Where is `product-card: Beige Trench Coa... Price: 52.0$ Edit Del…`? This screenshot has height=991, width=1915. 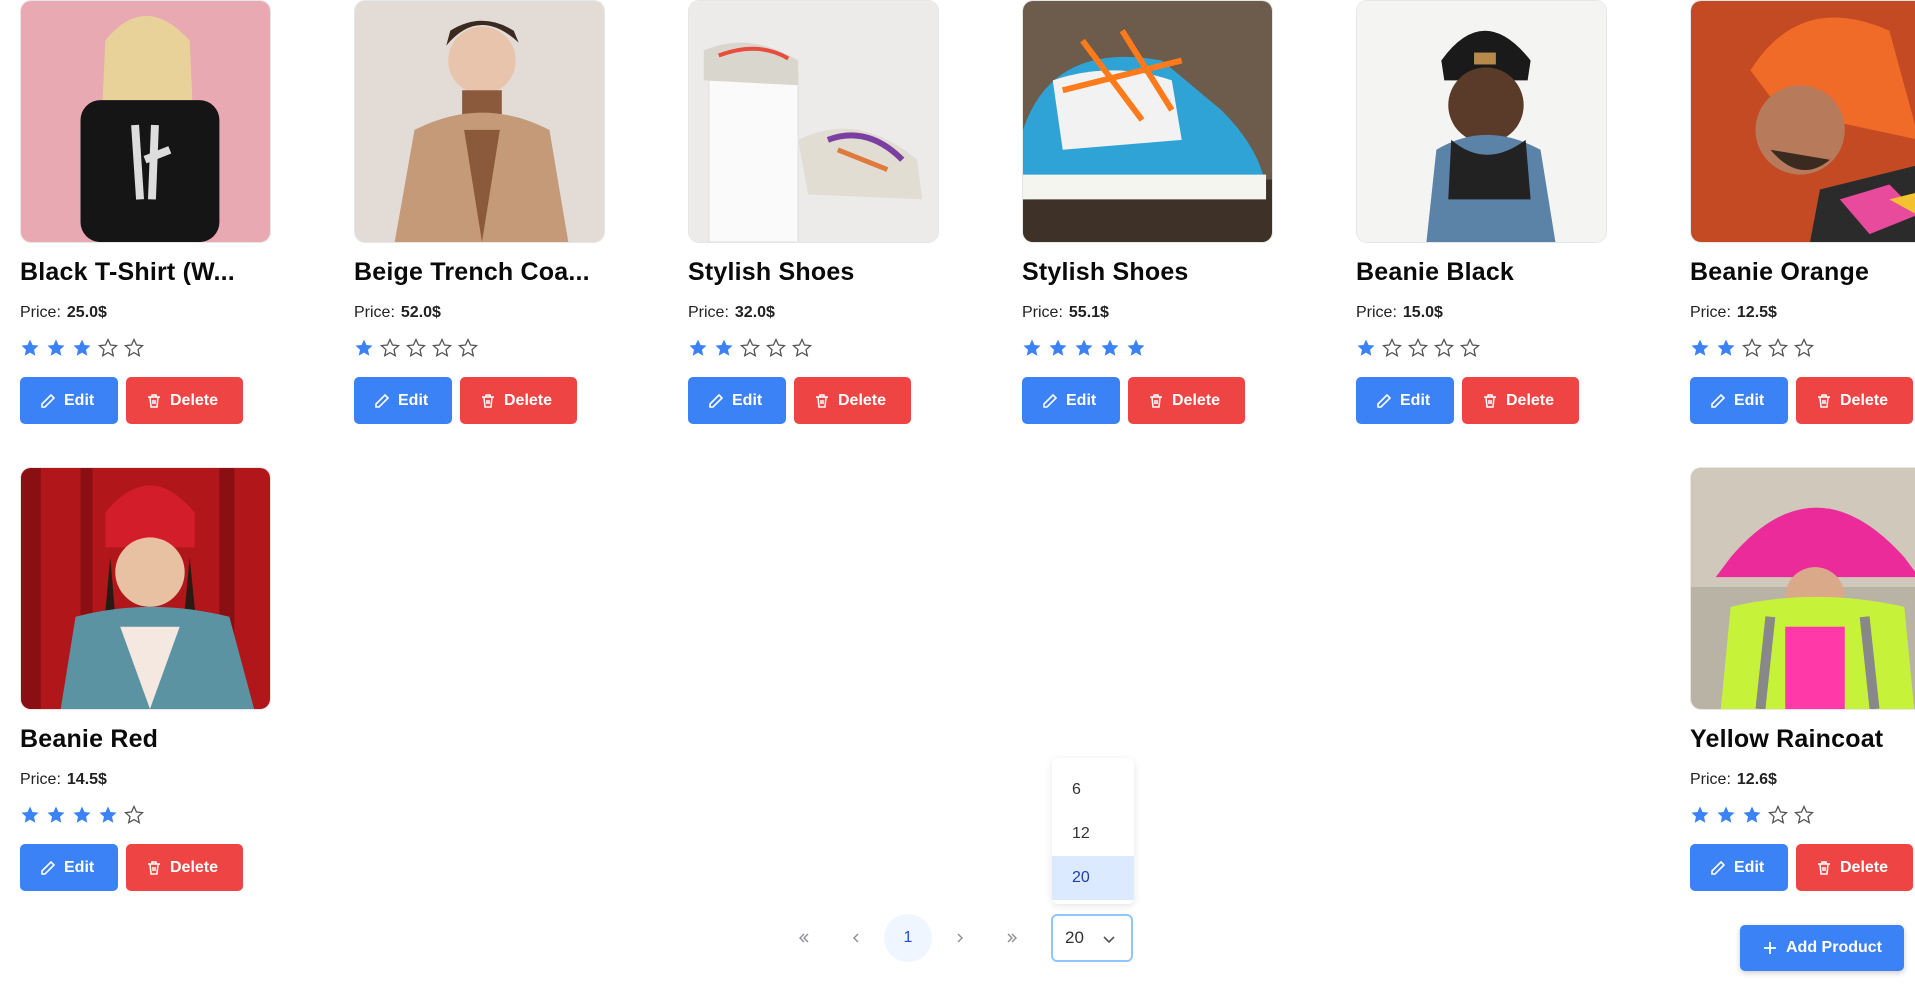 product-card: Beige Trench Coa... Price: 52.0$ Edit Del… is located at coordinates (479, 212).